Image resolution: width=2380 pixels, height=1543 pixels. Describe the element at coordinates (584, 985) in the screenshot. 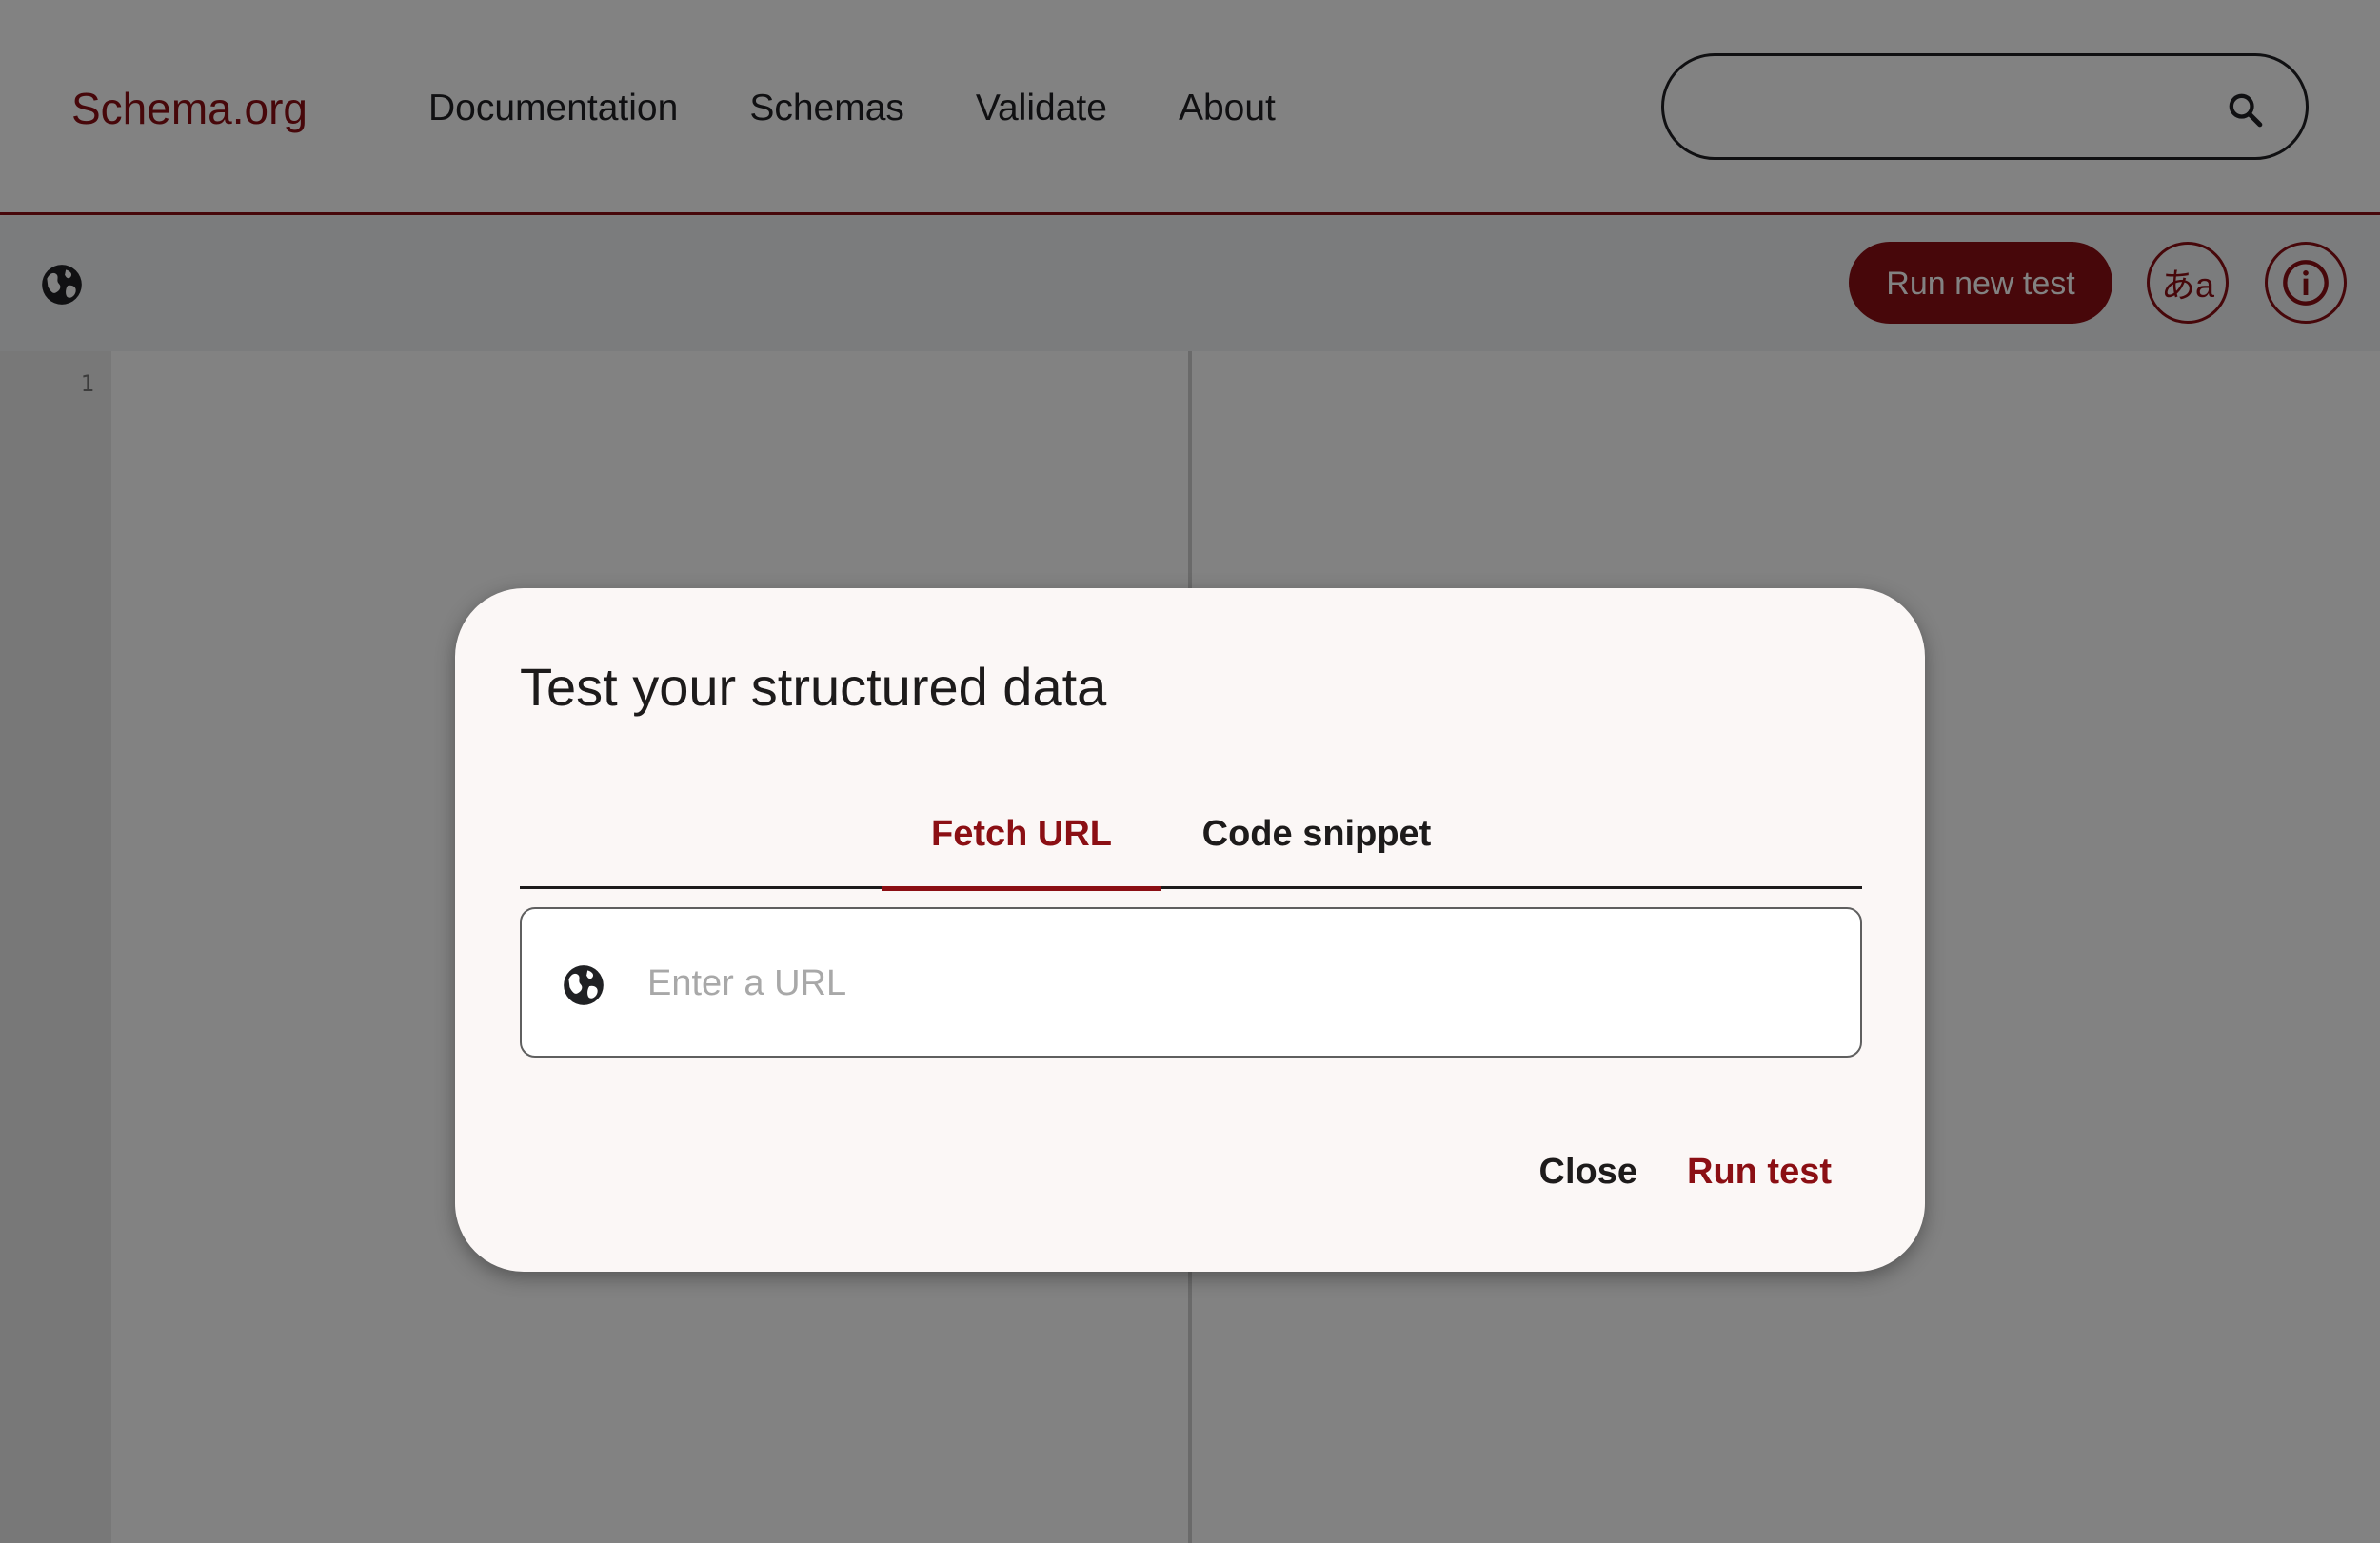

I see `globe-icon` at that location.